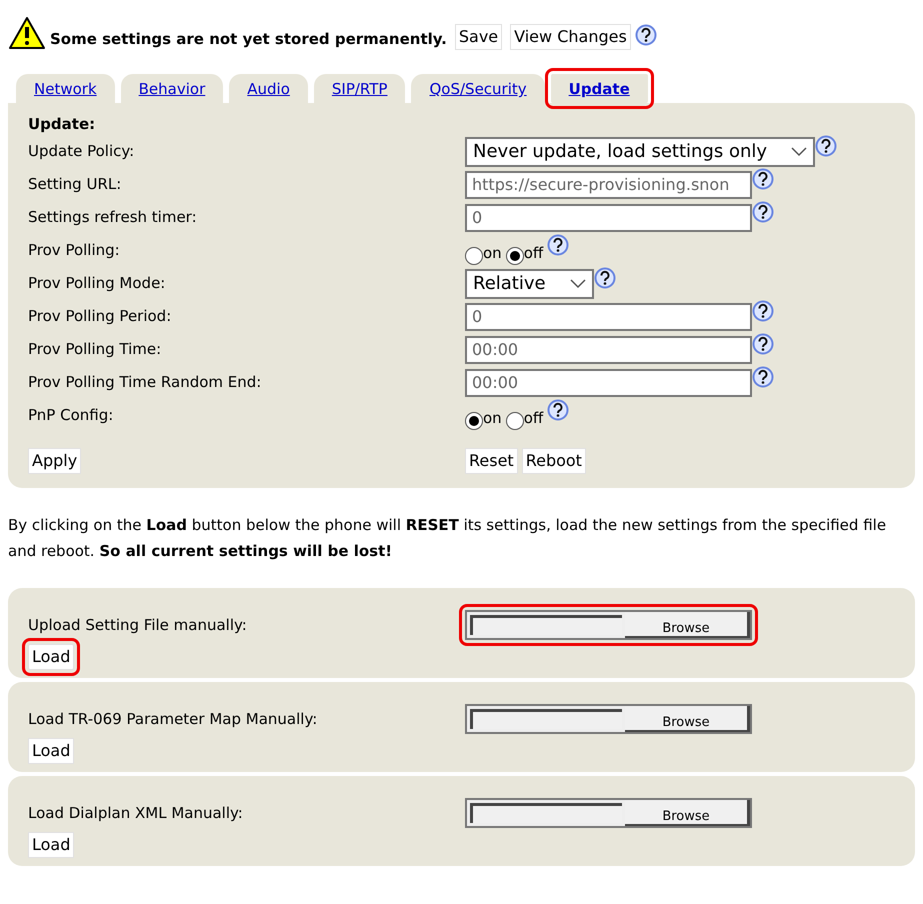 The height and width of the screenshot is (904, 923). What do you see at coordinates (248, 39) in the screenshot?
I see `notice-text: Some settings are not yet stored permanently.` at bounding box center [248, 39].